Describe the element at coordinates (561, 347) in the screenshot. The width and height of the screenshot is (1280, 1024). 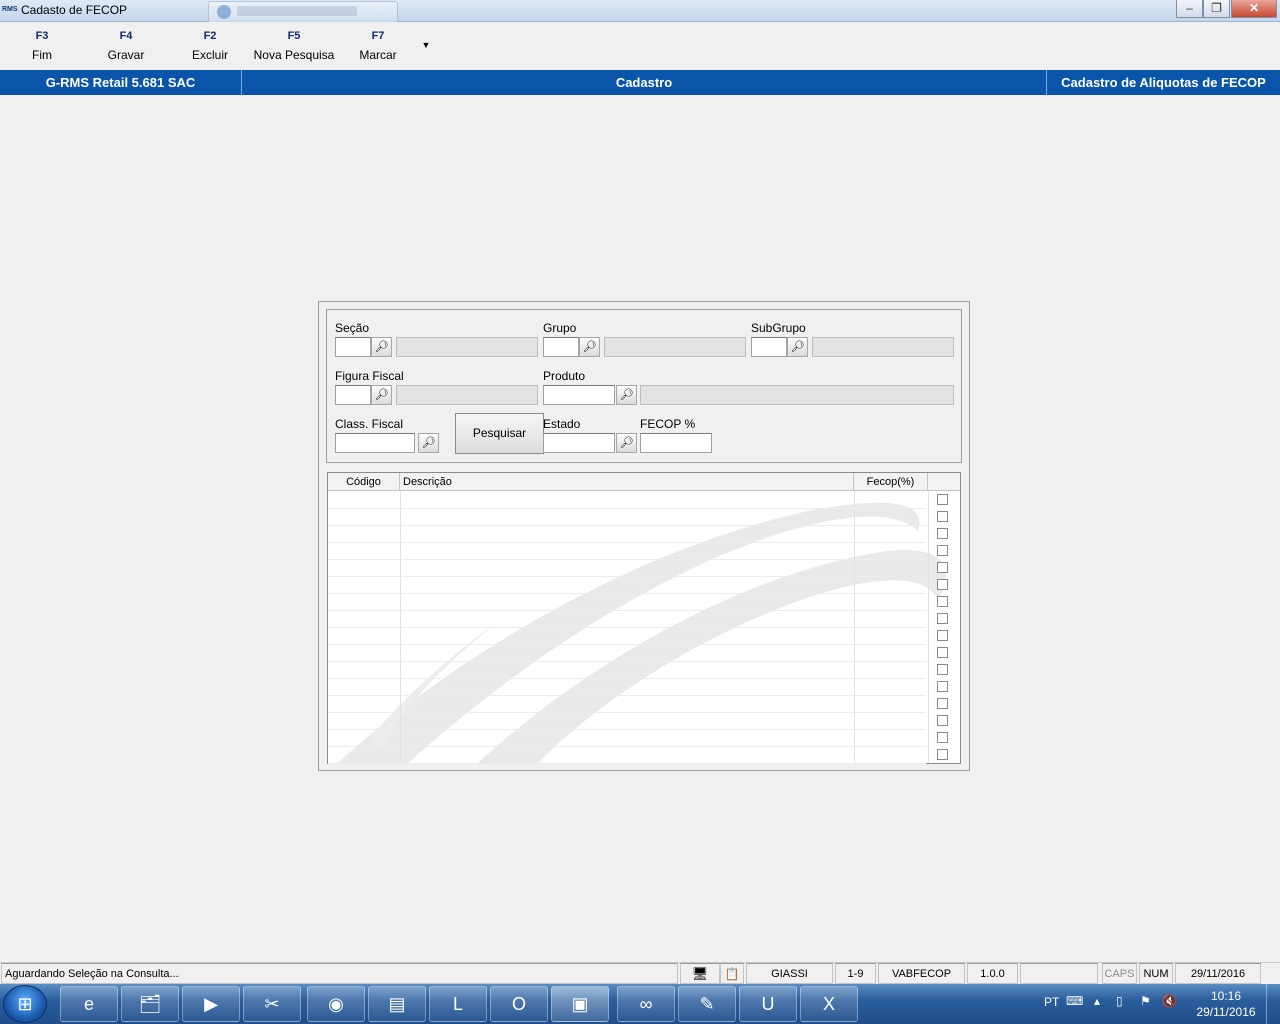
I see `grupo-input` at that location.